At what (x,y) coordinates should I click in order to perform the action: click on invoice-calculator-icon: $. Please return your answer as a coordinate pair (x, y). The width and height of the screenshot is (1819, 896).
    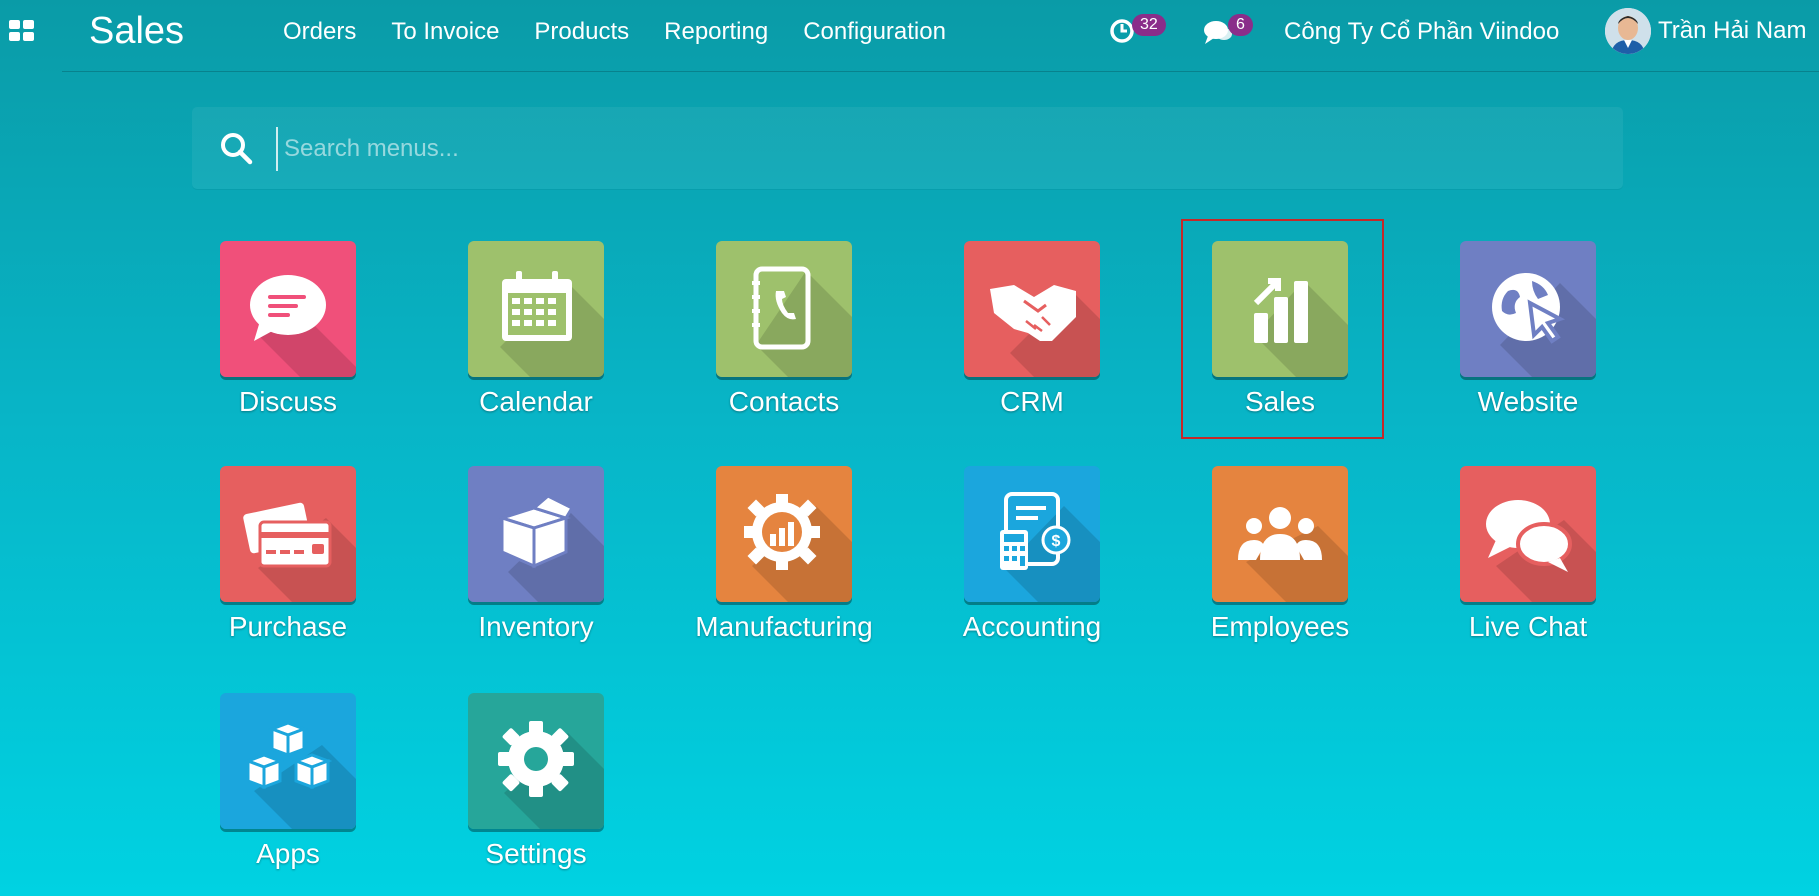
    Looking at the image, I should click on (1032, 534).